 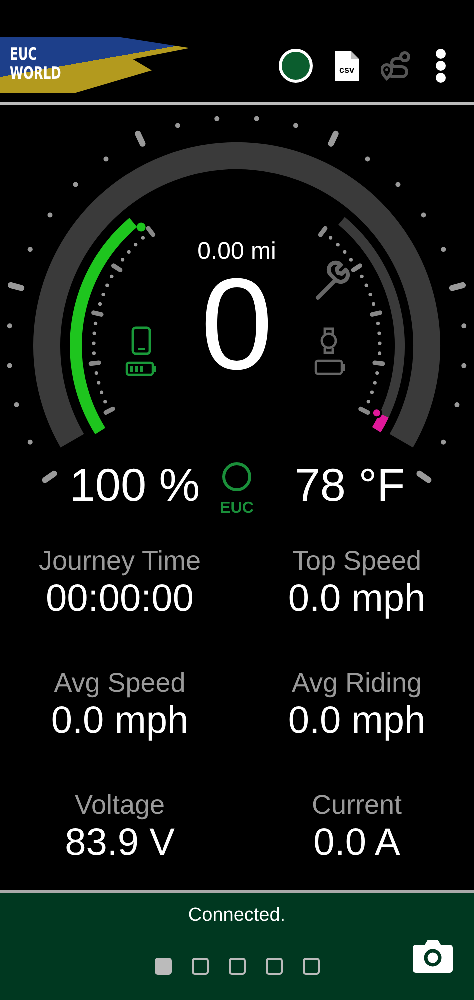 What do you see at coordinates (120, 683) in the screenshot?
I see `stat-label: Avg Speed` at bounding box center [120, 683].